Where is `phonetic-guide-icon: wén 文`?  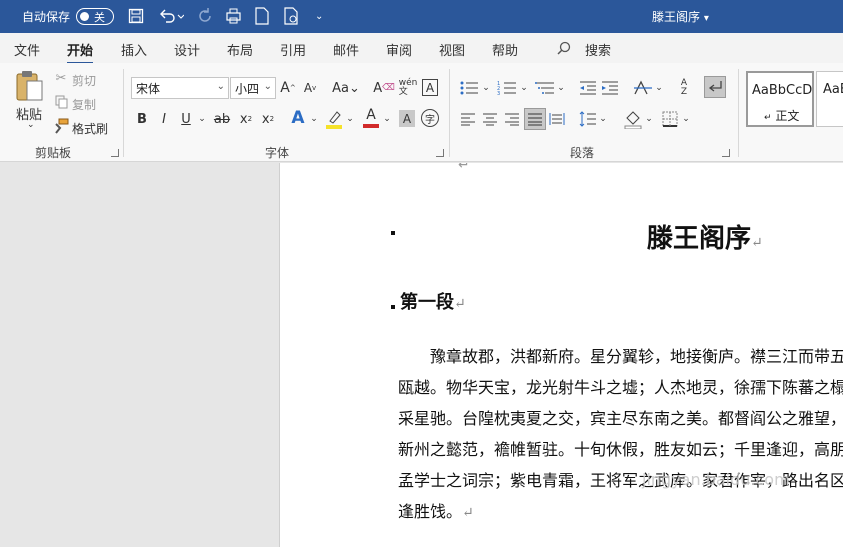
phonetic-guide-icon: wén 文 is located at coordinates (408, 88).